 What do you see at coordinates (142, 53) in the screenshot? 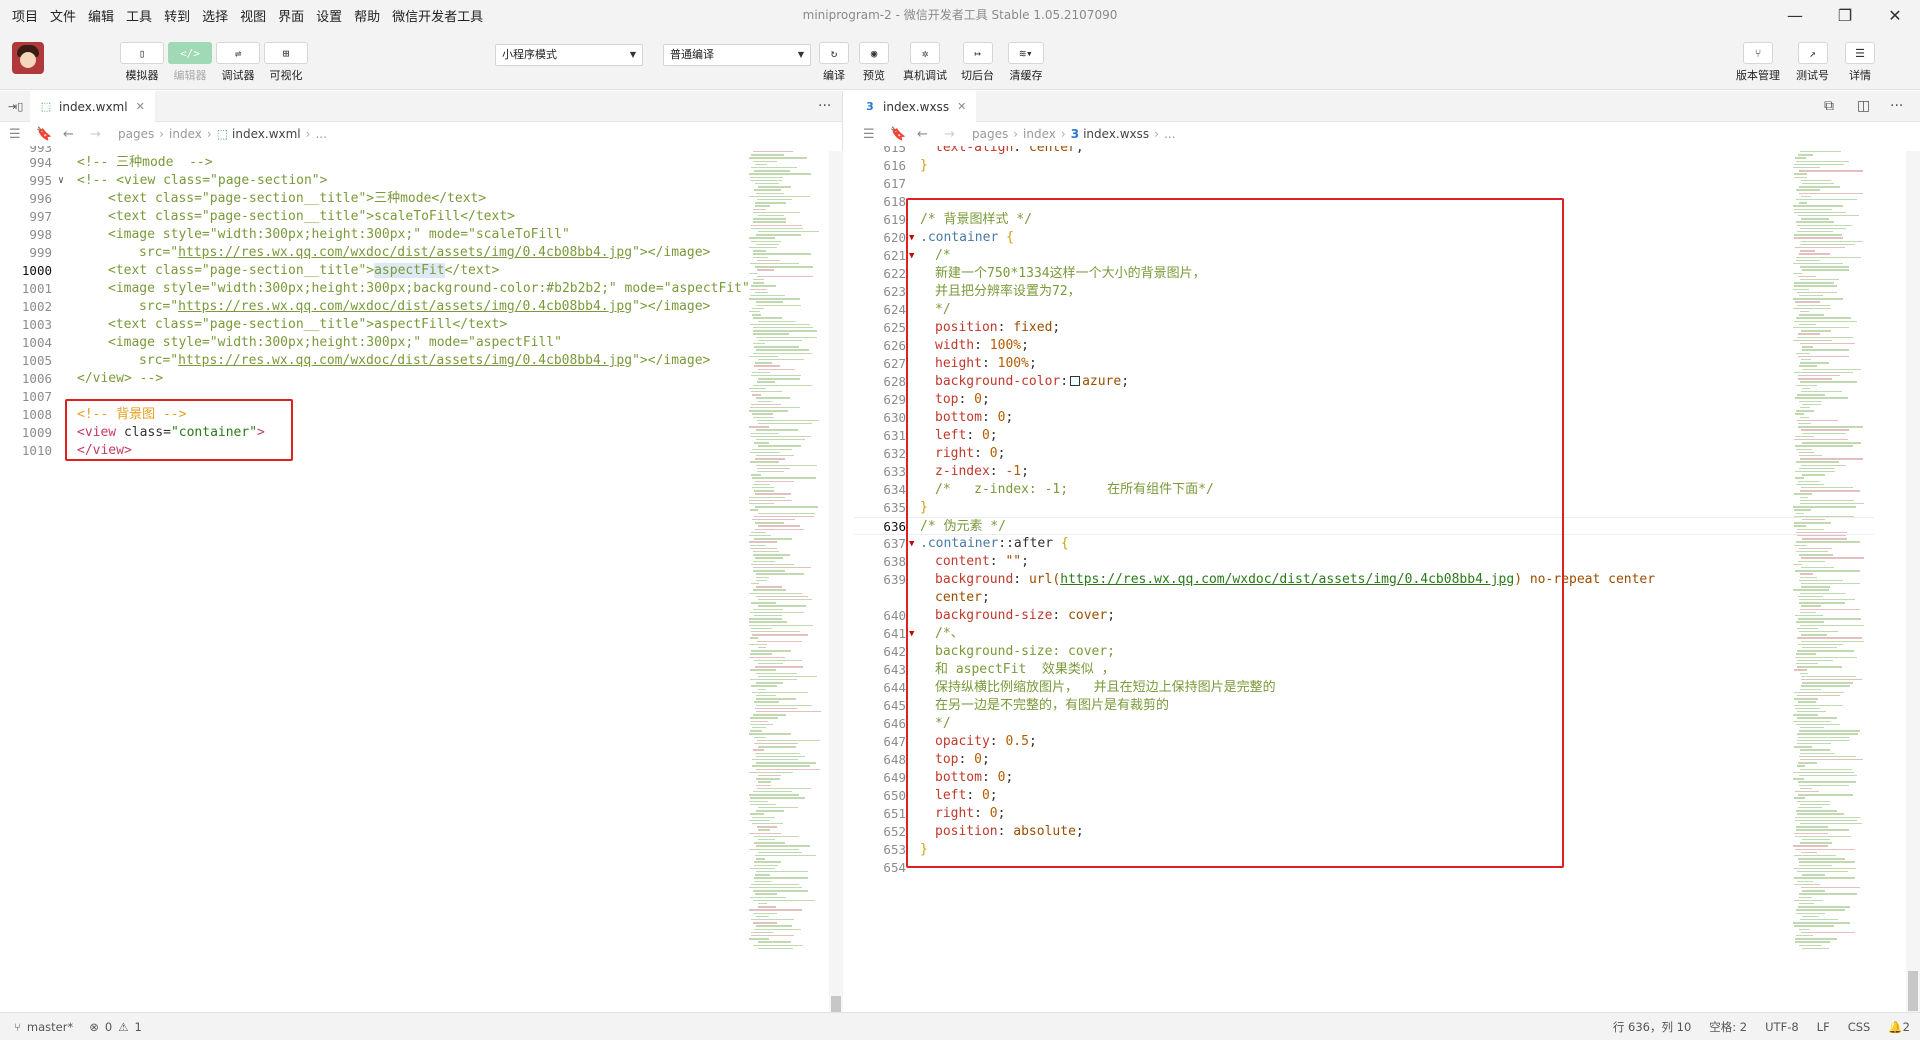
I see `phone-icon: ▯` at bounding box center [142, 53].